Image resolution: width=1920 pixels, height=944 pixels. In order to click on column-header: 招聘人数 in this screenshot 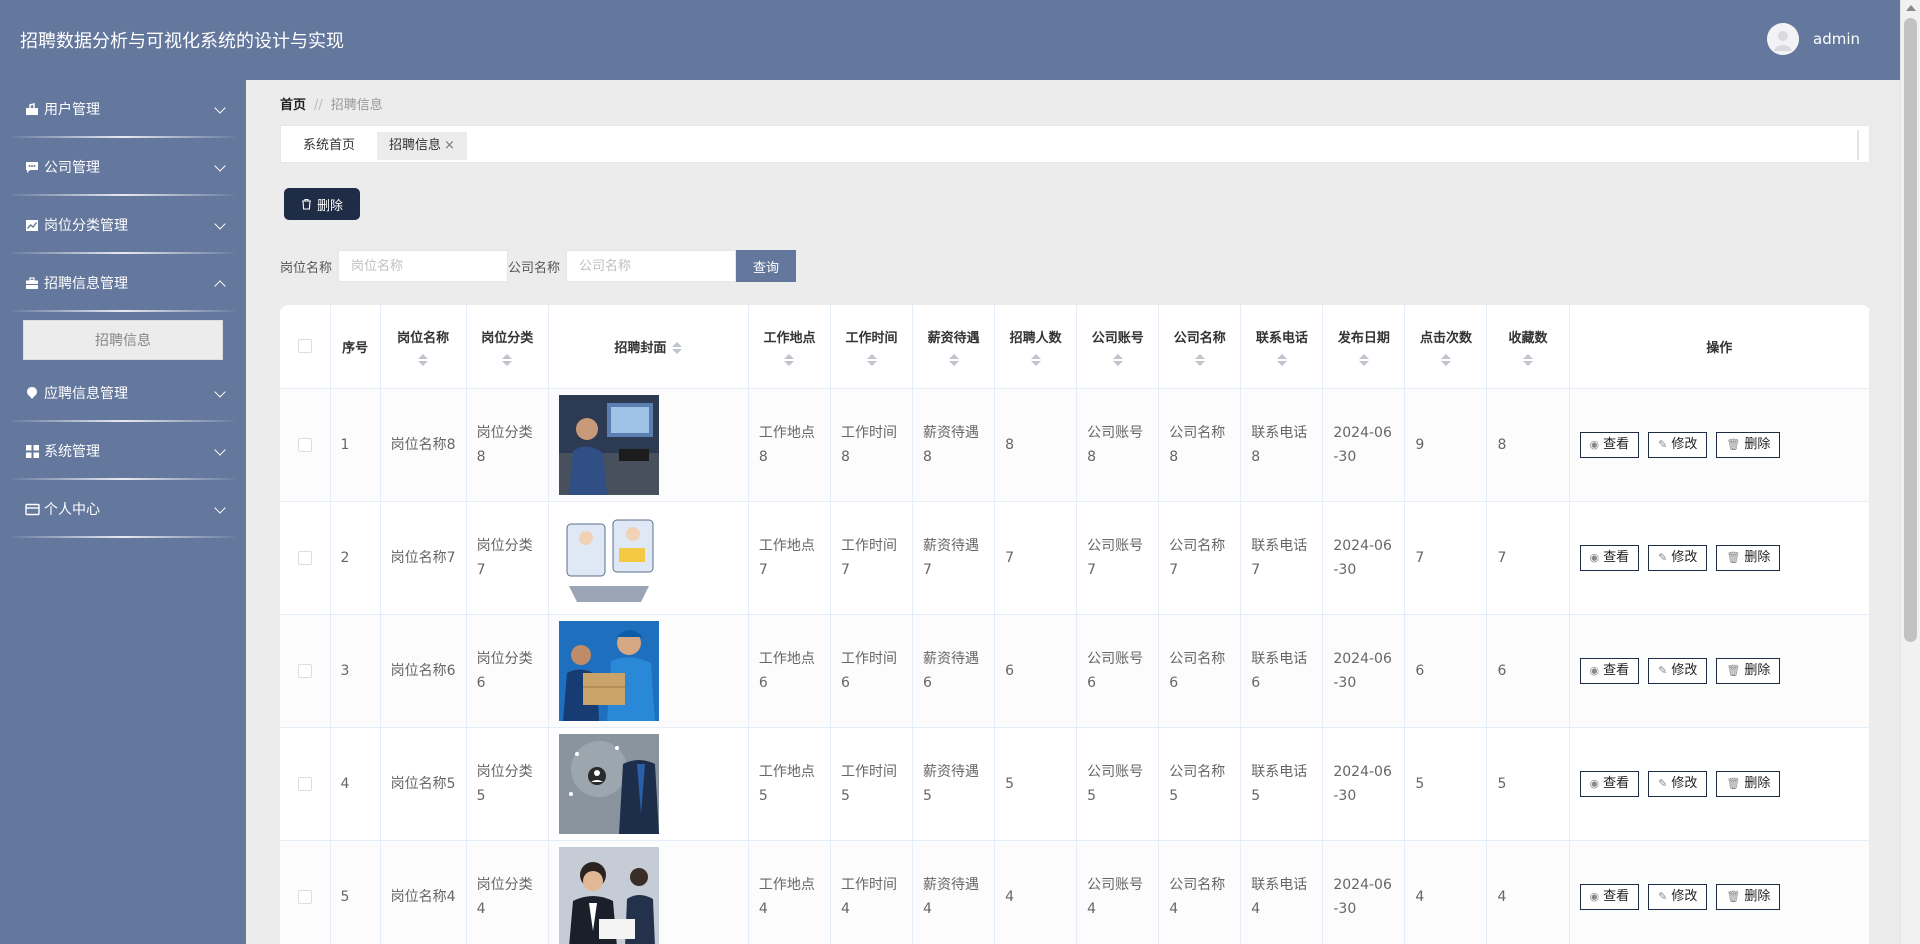, I will do `click(1036, 347)`.